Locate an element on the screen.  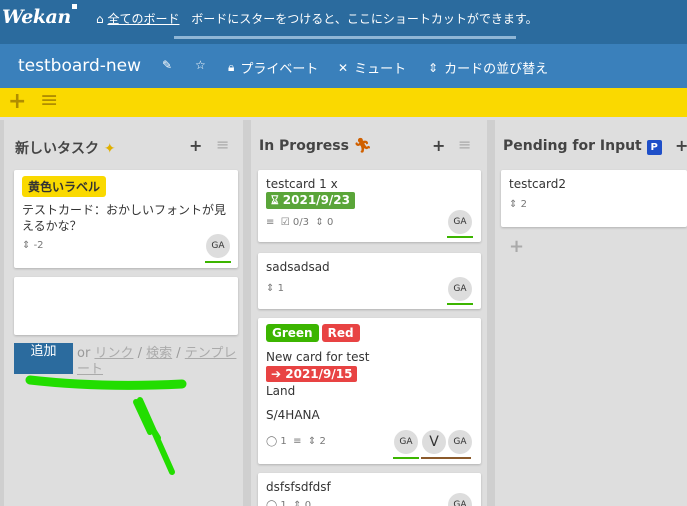
card-labels: Green Red is located at coordinates (314, 333).